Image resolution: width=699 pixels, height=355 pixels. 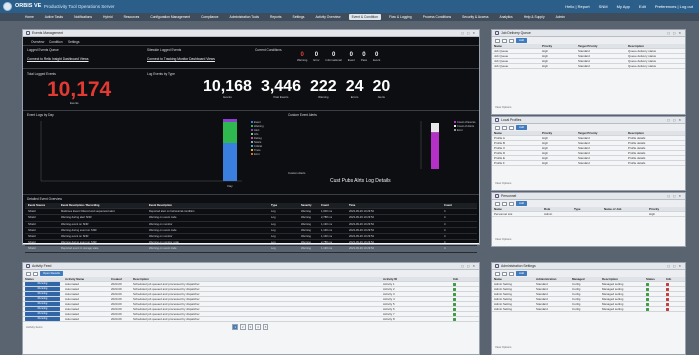 I want to click on dash-tab-overview: Overview, so click(x=37, y=42).